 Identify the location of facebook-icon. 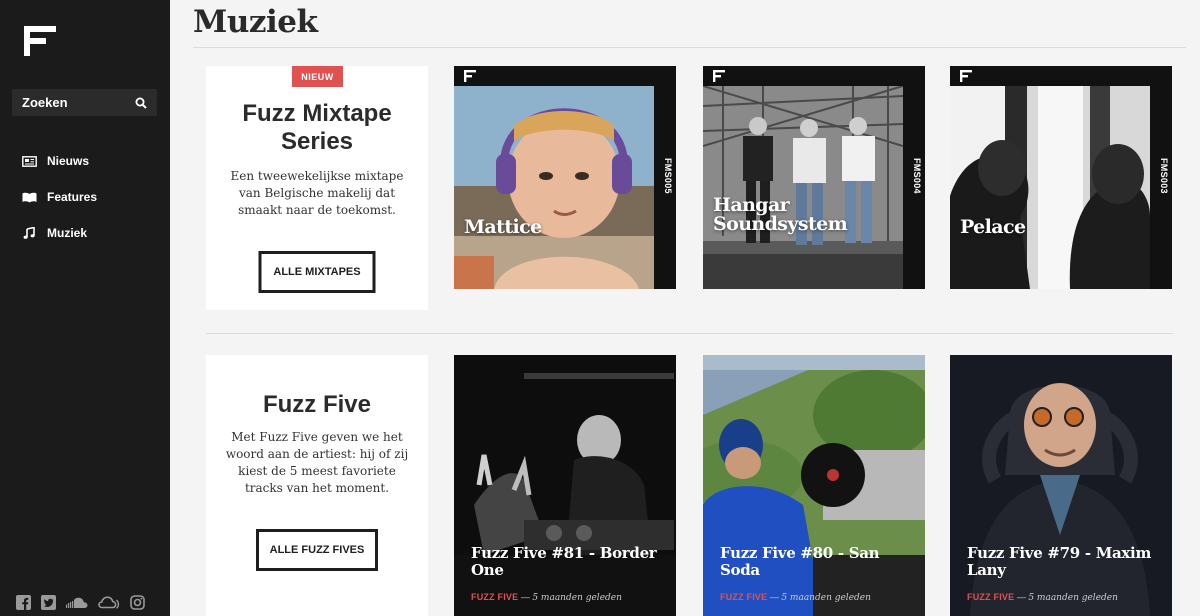
(23, 602).